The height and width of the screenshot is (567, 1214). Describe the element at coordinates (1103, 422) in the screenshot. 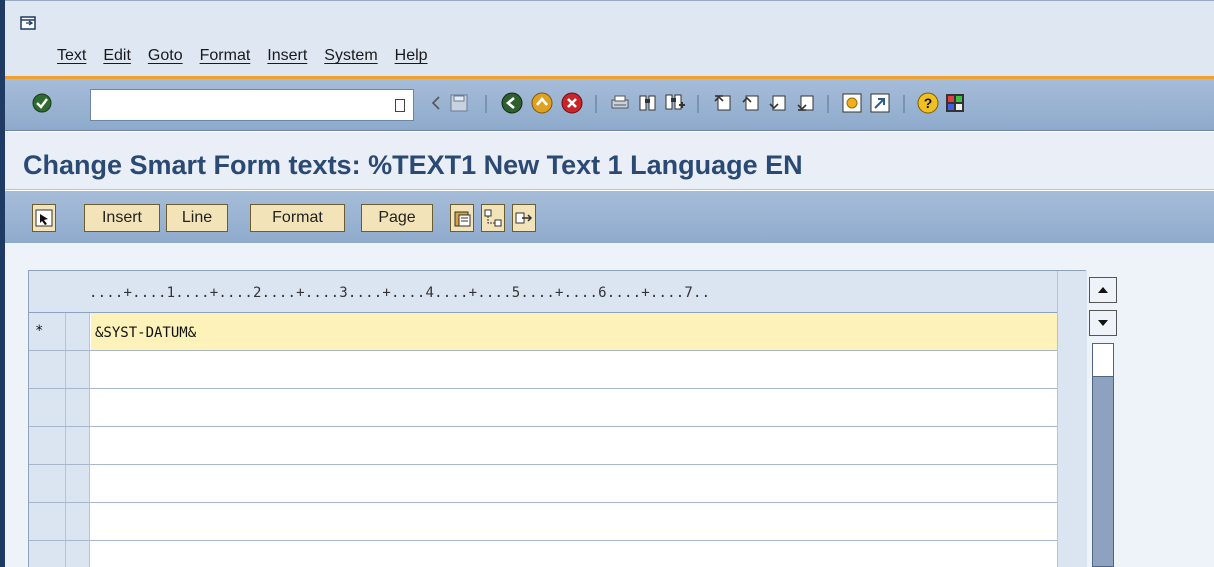

I see `vertical-scrollbar` at that location.